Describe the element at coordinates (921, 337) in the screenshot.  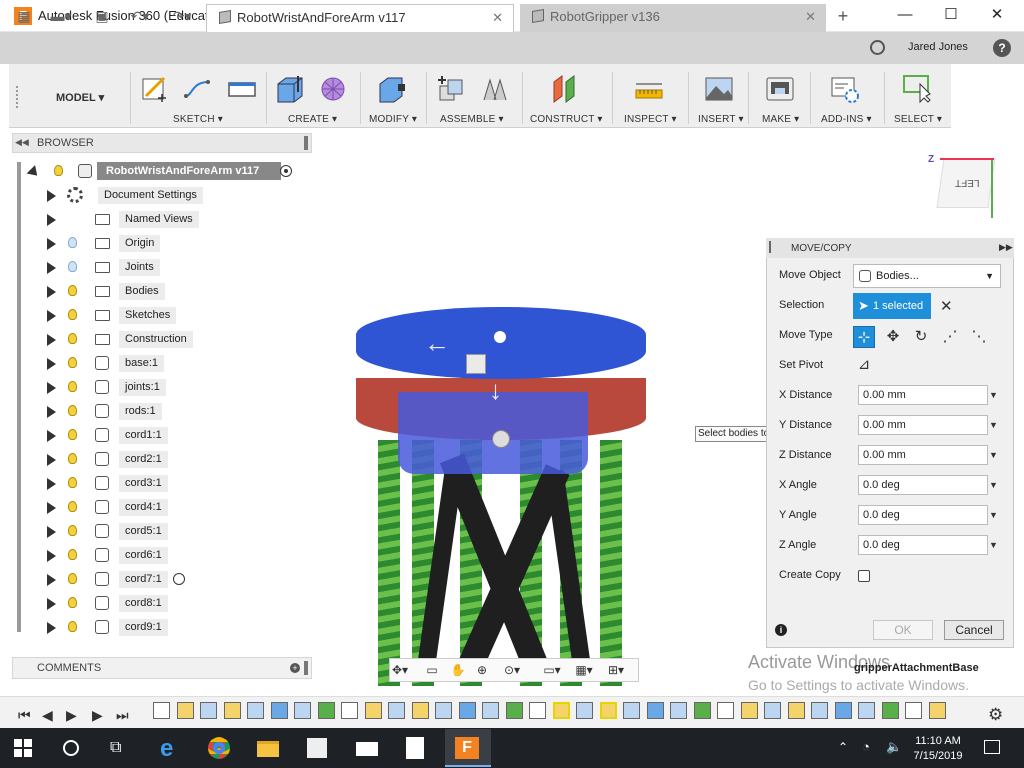
I see `rotate-icon: ↻` at that location.